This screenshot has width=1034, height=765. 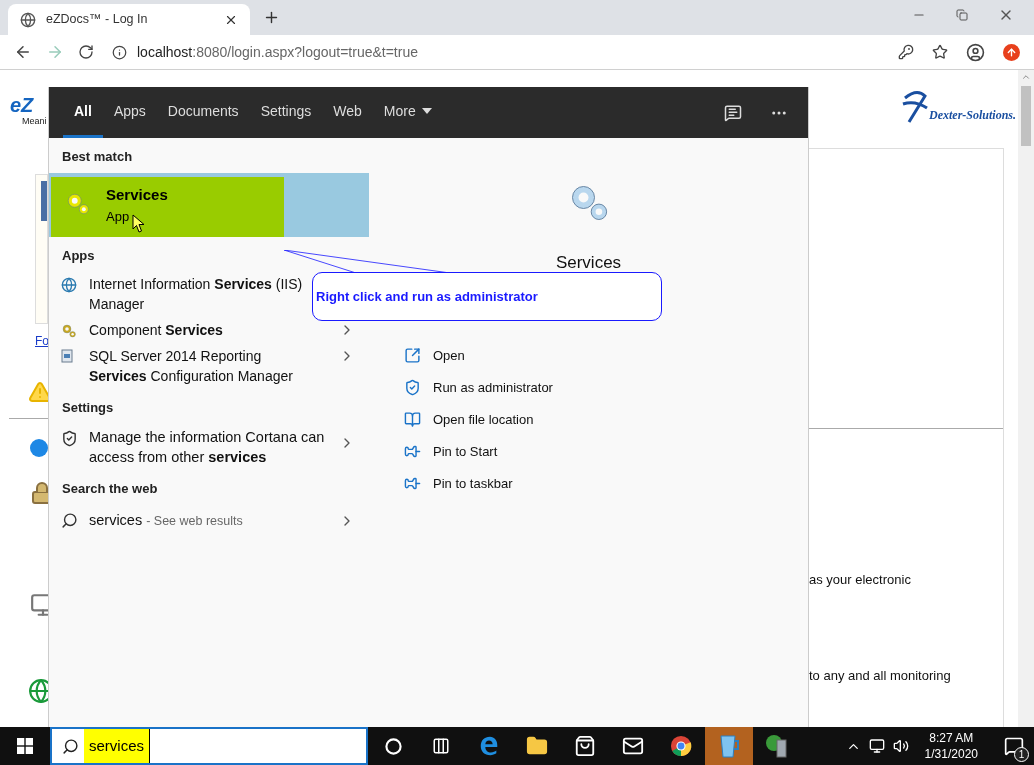 What do you see at coordinates (42, 340) in the screenshot?
I see `page-link: Fo` at bounding box center [42, 340].